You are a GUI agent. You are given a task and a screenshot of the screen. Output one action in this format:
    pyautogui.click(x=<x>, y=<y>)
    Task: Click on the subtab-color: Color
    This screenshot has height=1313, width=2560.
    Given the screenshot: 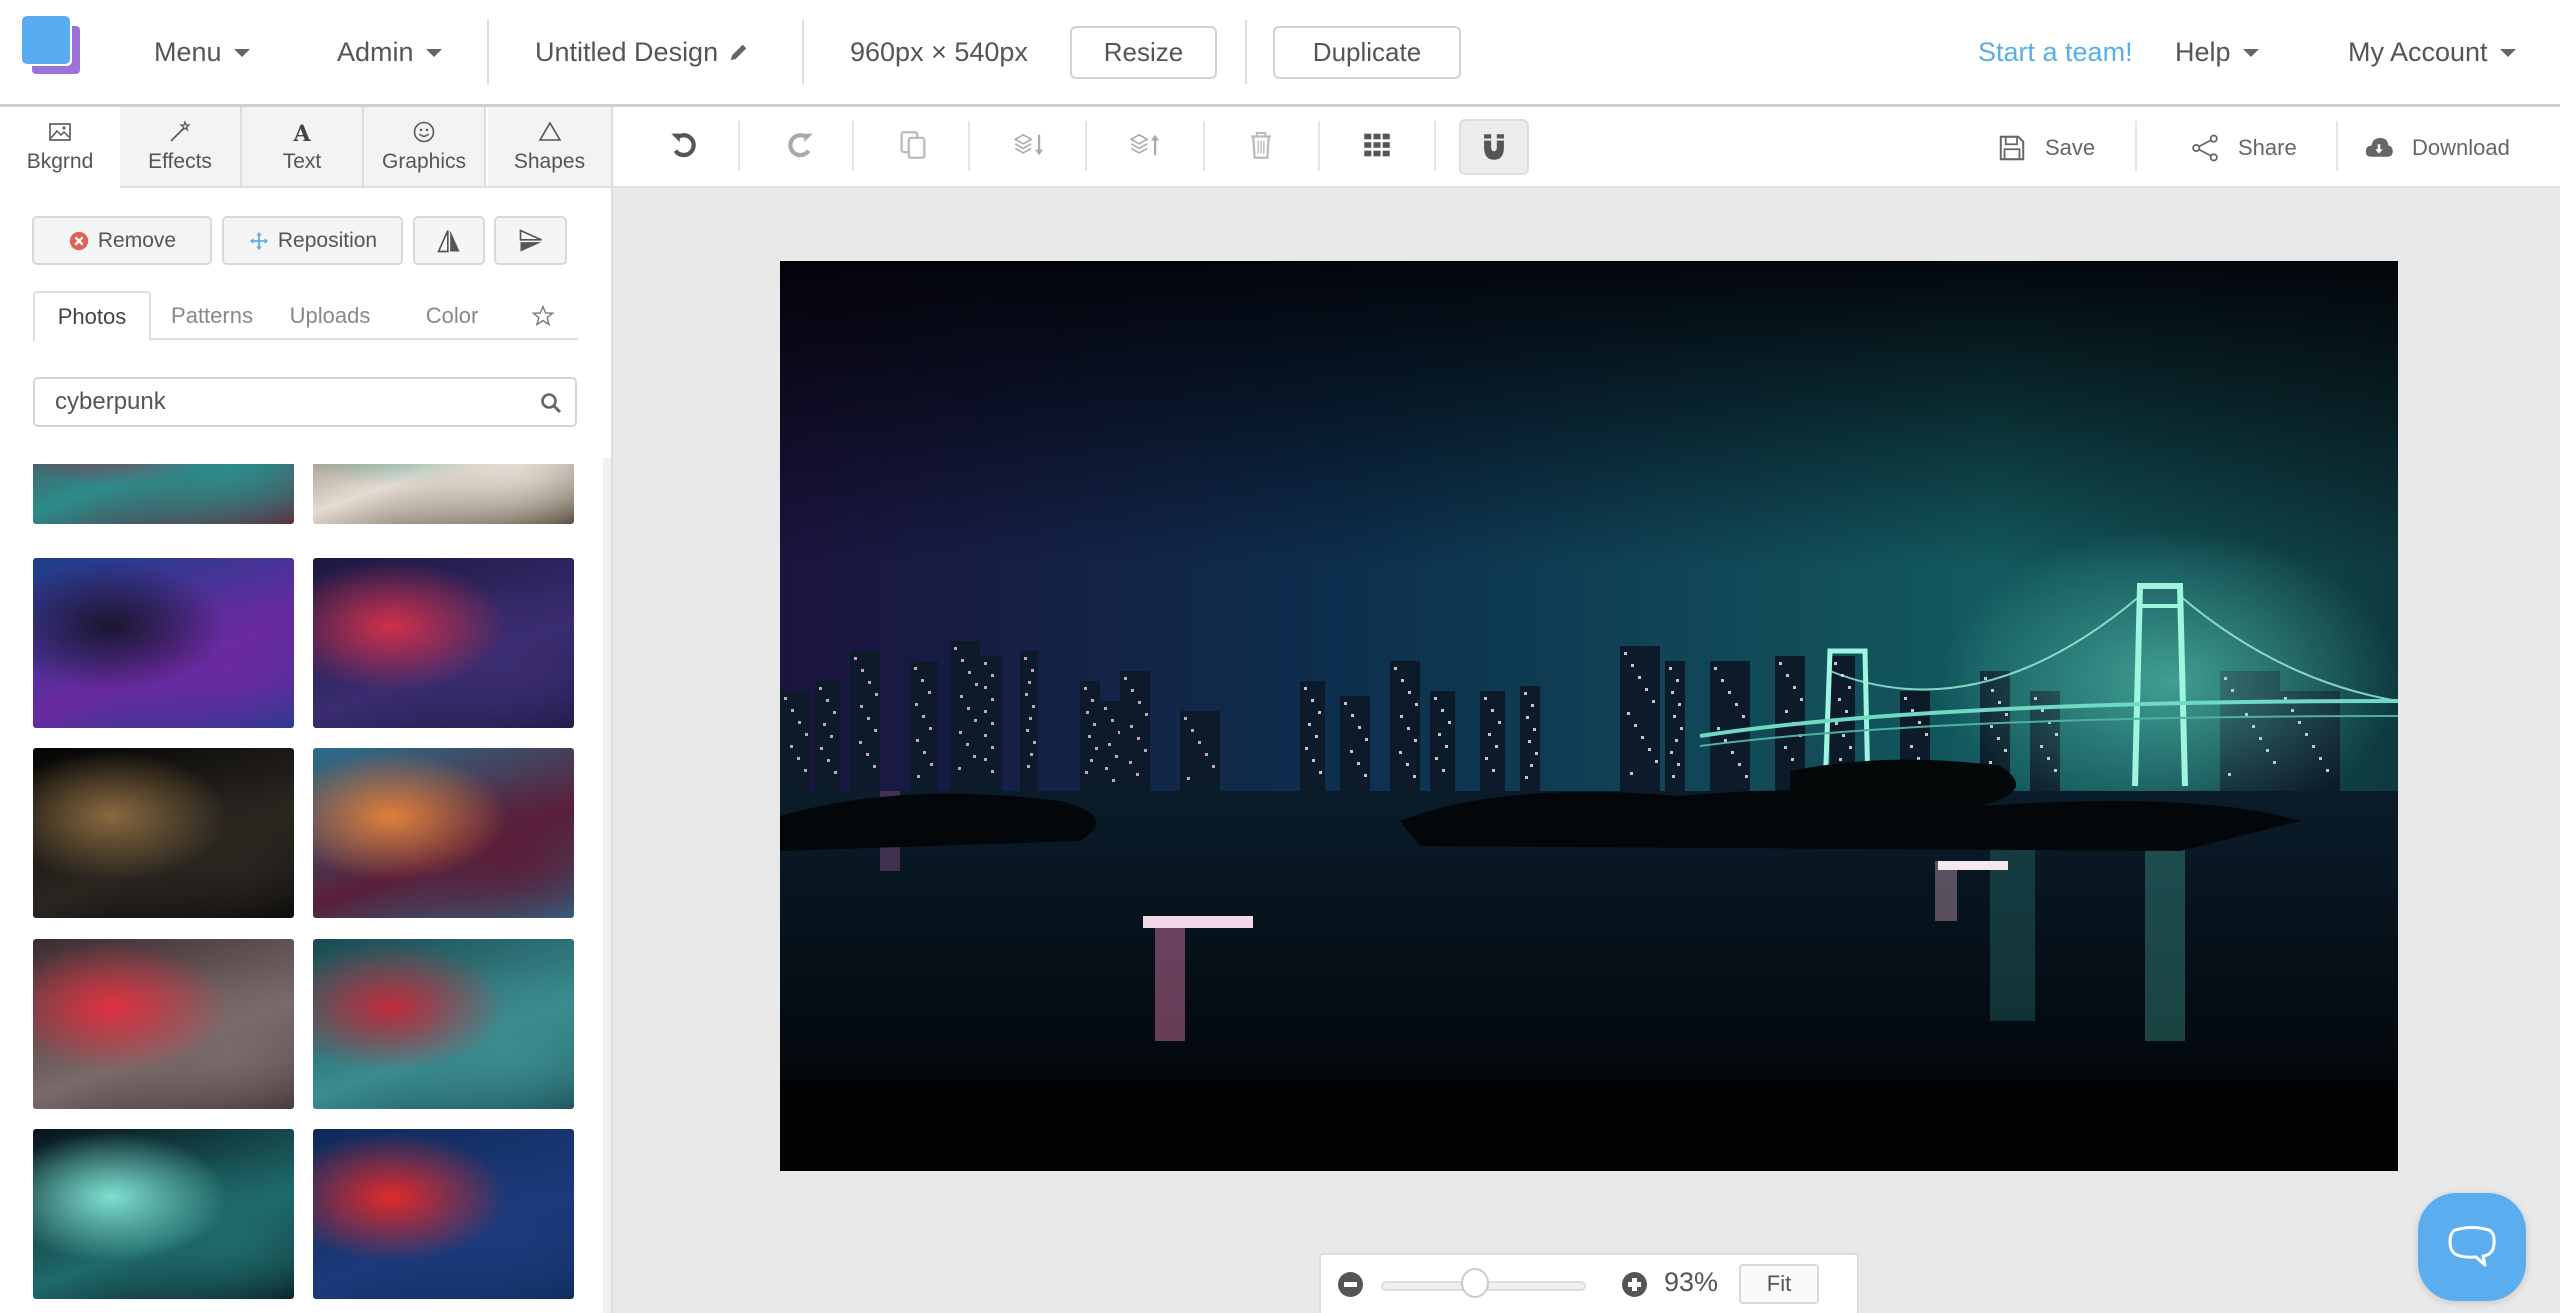 What is the action you would take?
    pyautogui.click(x=452, y=315)
    